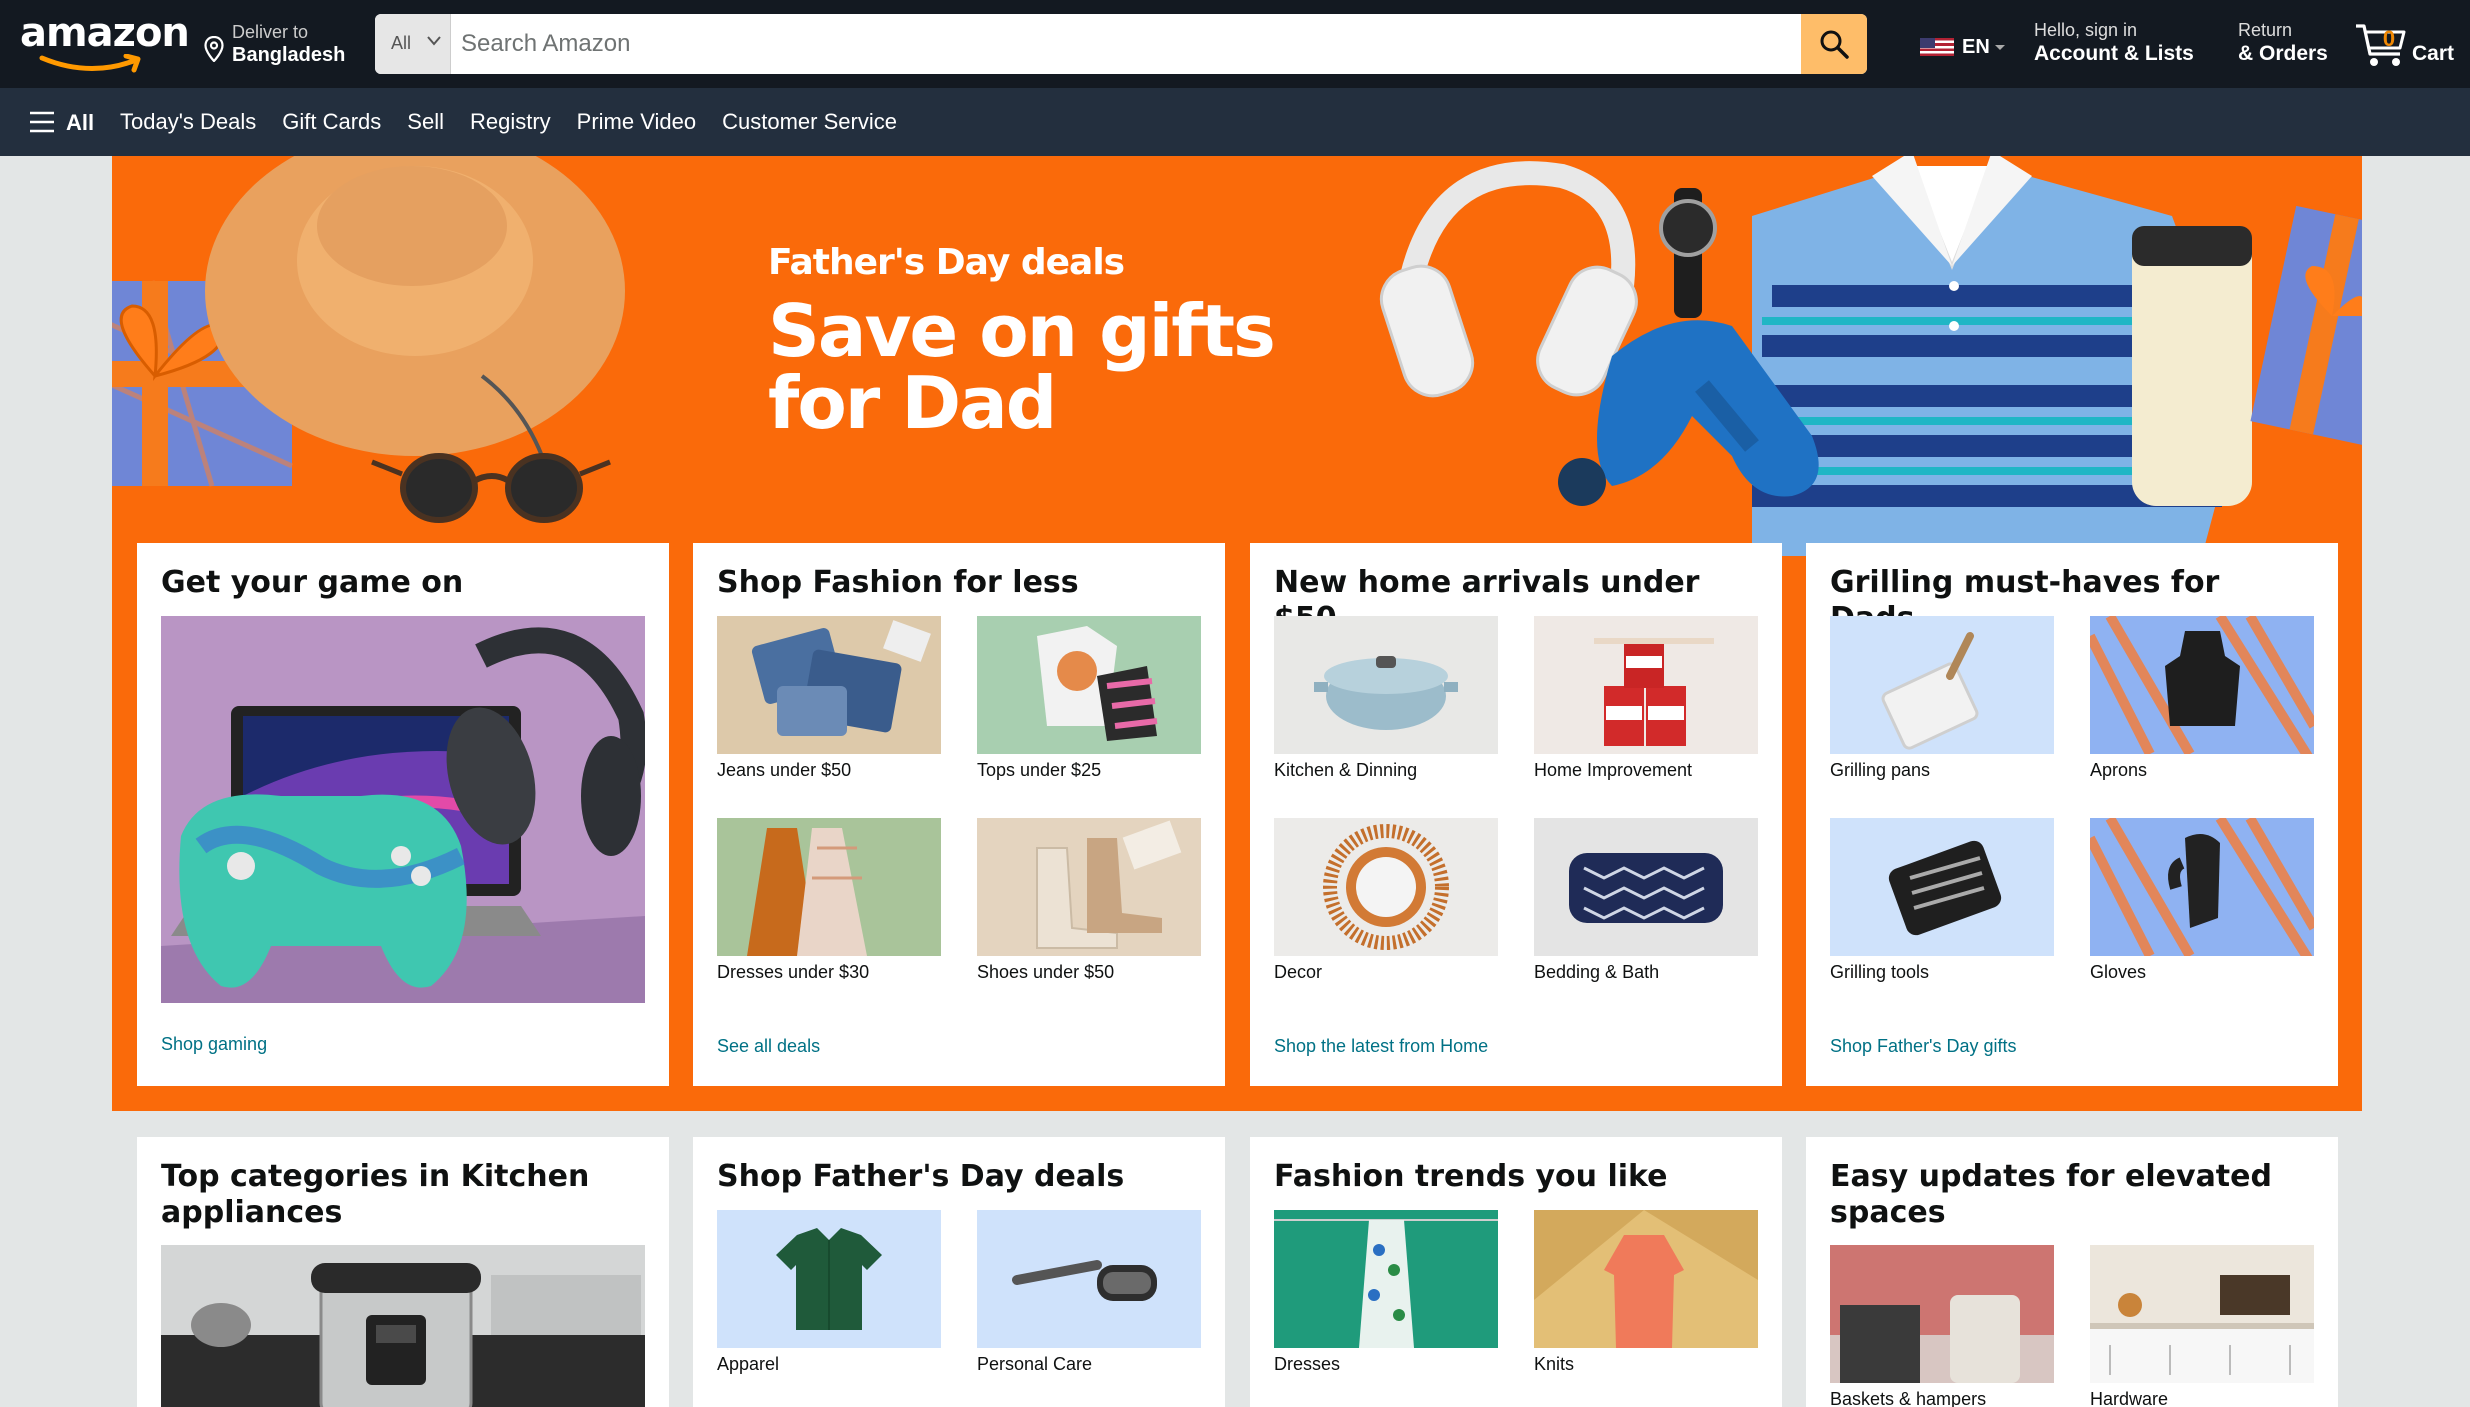 The width and height of the screenshot is (2470, 1407). Describe the element at coordinates (1937, 47) in the screenshot. I see `us-flag-icon` at that location.